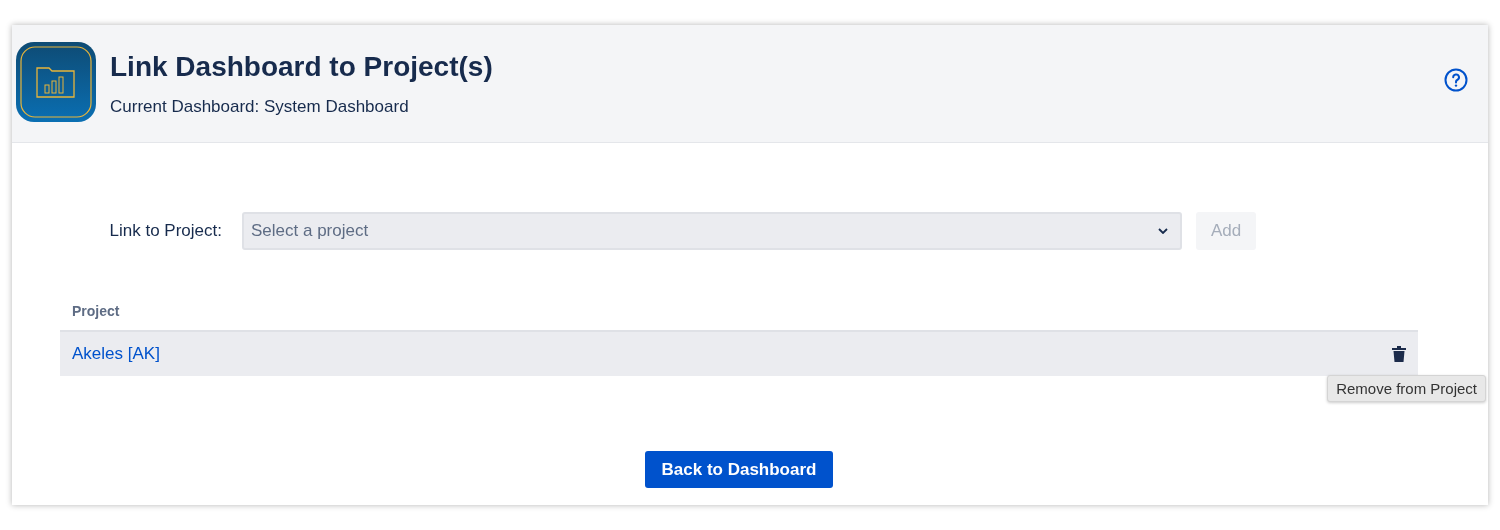 The image size is (1500, 530). What do you see at coordinates (1406, 388) in the screenshot?
I see `tooltip: Remove from Project` at bounding box center [1406, 388].